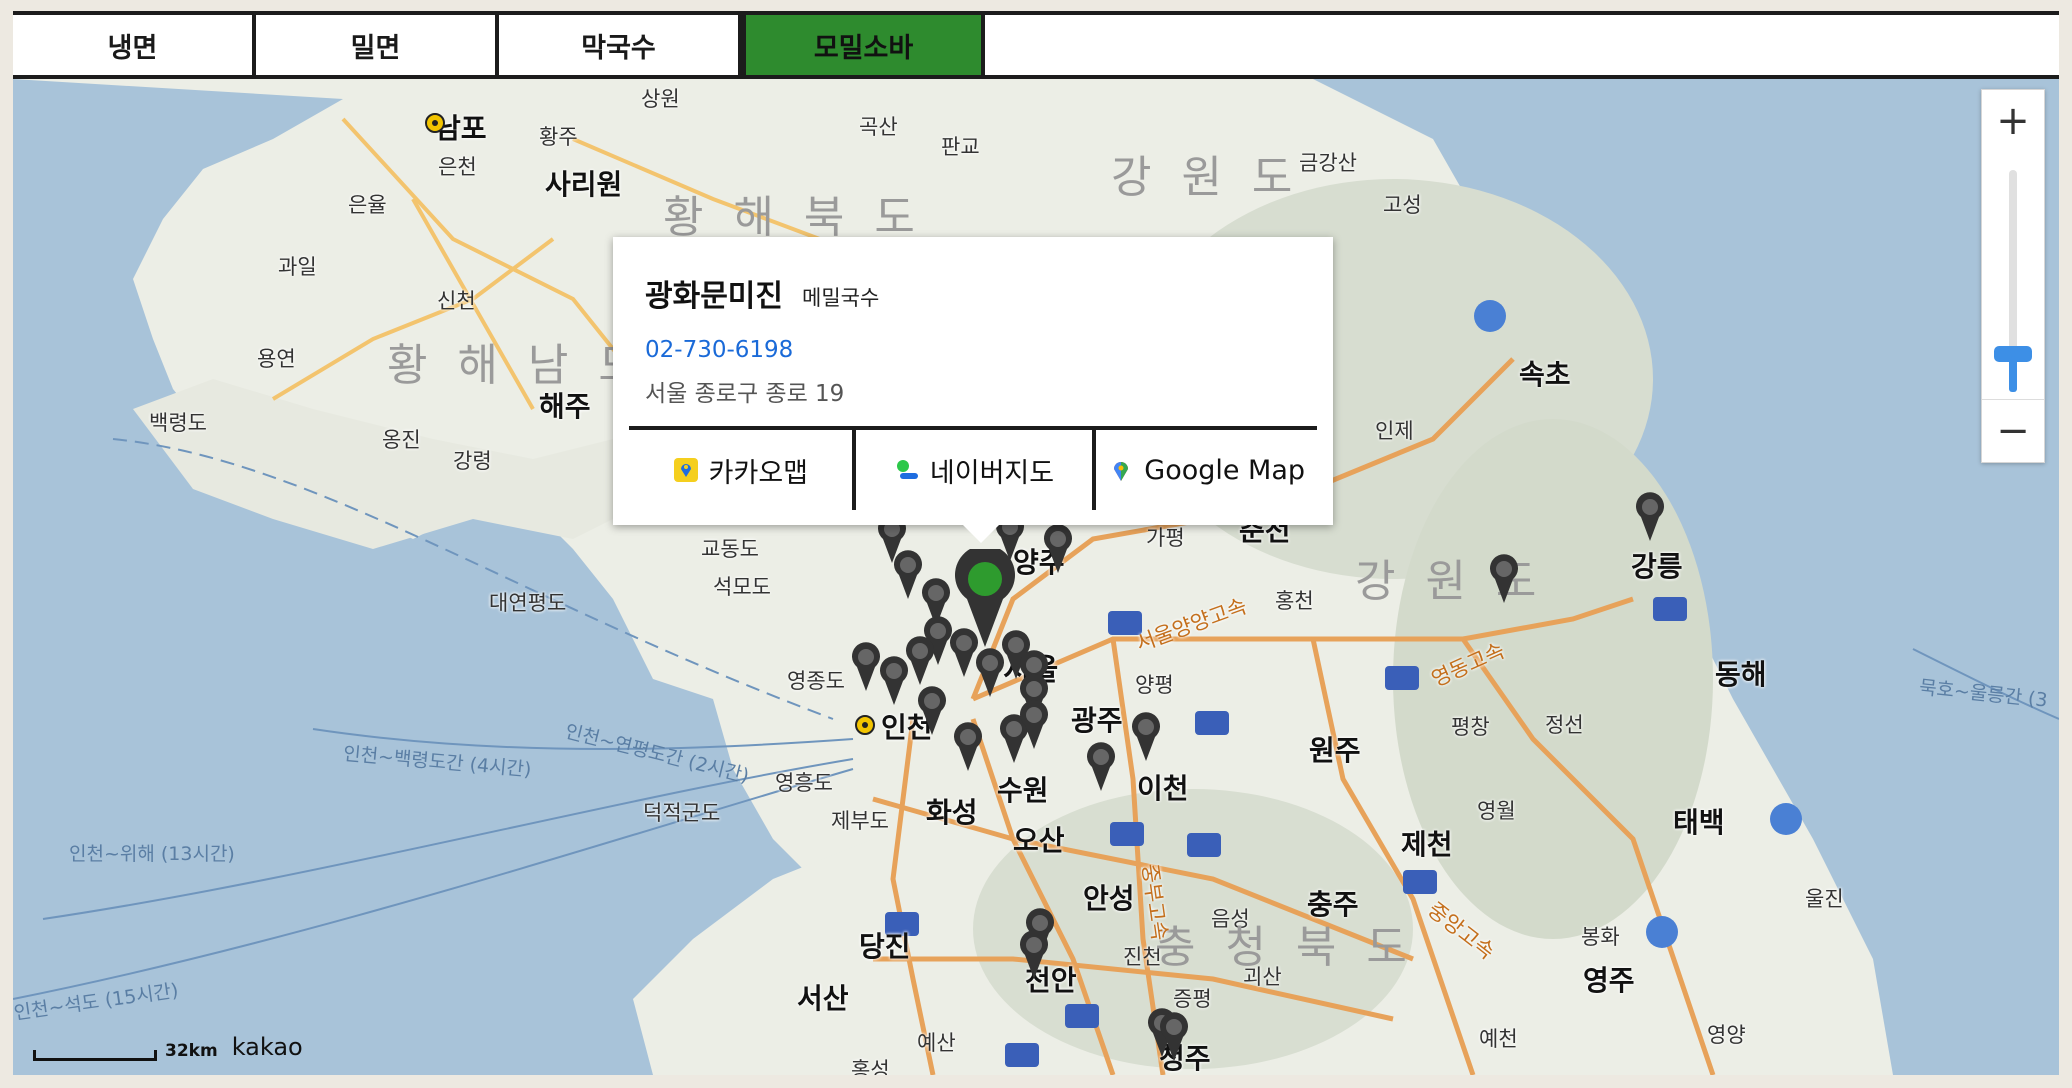 The image size is (2072, 1088). I want to click on map-label-wonju: 원주, so click(1335, 750).